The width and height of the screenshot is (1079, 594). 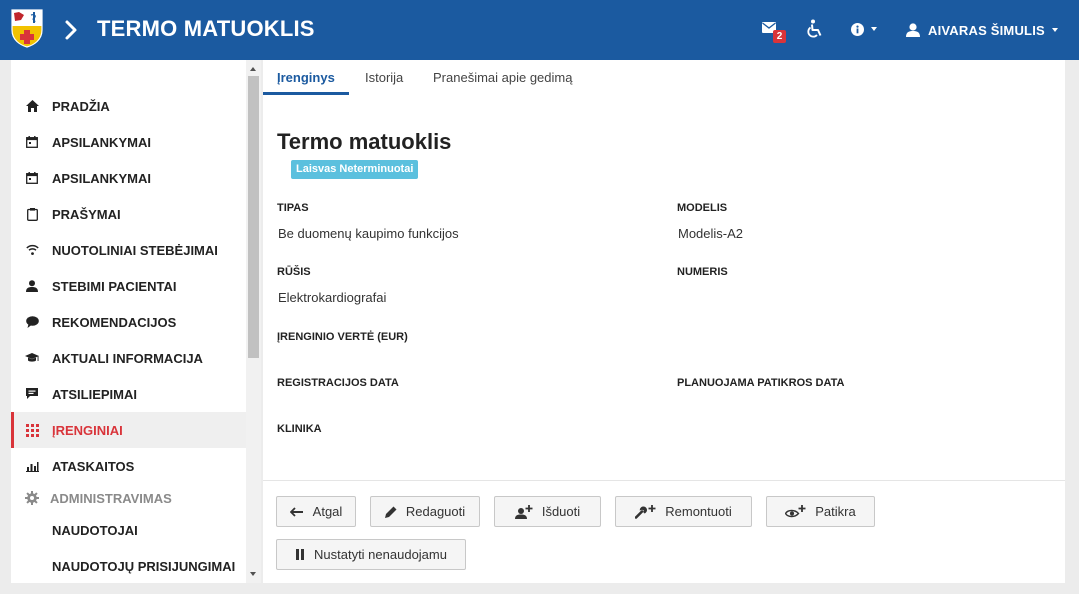 I want to click on wrench-plus-icon, so click(x=645, y=511).